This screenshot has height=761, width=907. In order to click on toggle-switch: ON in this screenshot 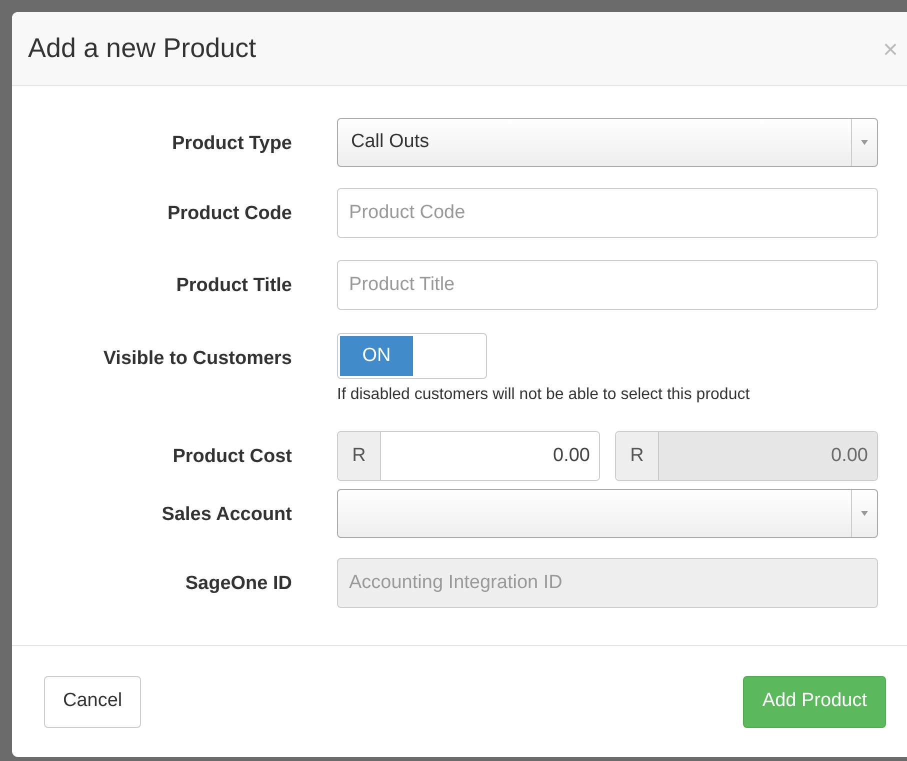, I will do `click(412, 356)`.